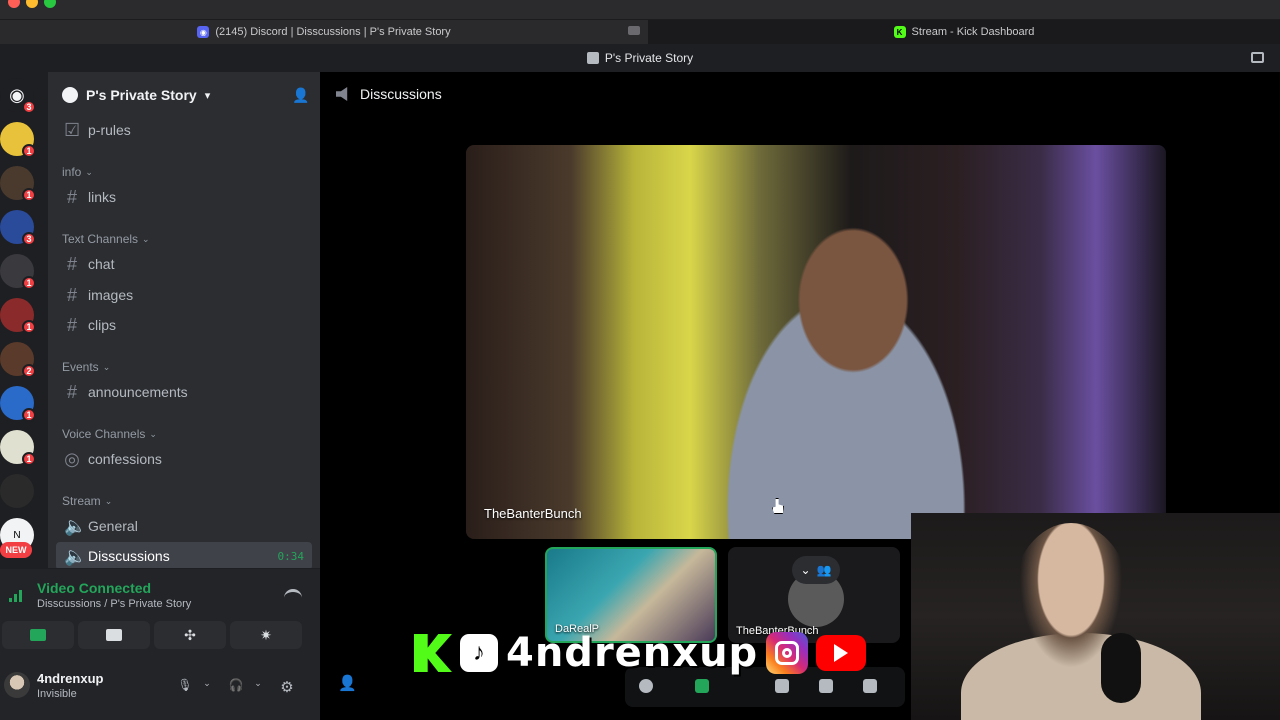 The height and width of the screenshot is (720, 1280). What do you see at coordinates (32, 4) in the screenshot?
I see `minimize-window-button` at bounding box center [32, 4].